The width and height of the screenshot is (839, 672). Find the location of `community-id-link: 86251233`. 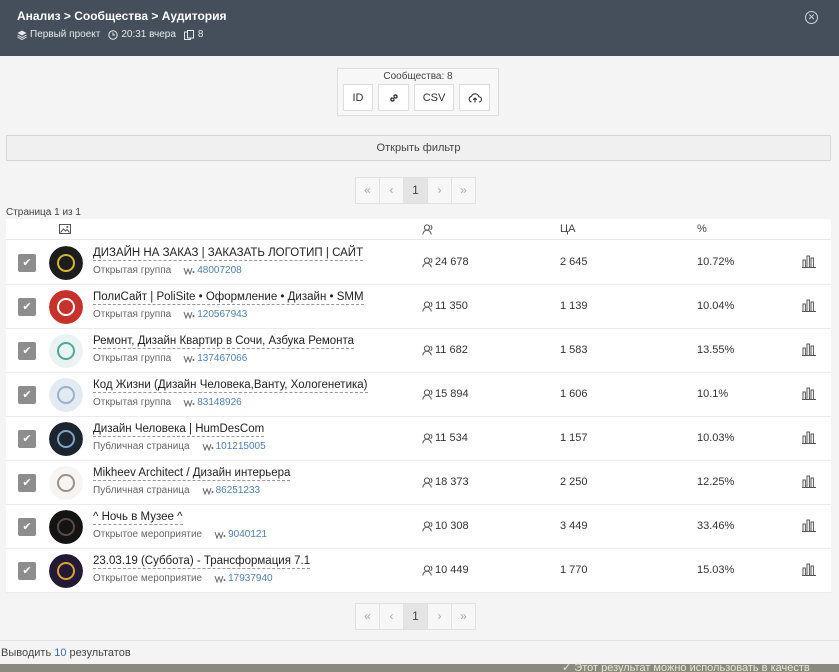

community-id-link: 86251233 is located at coordinates (238, 490).